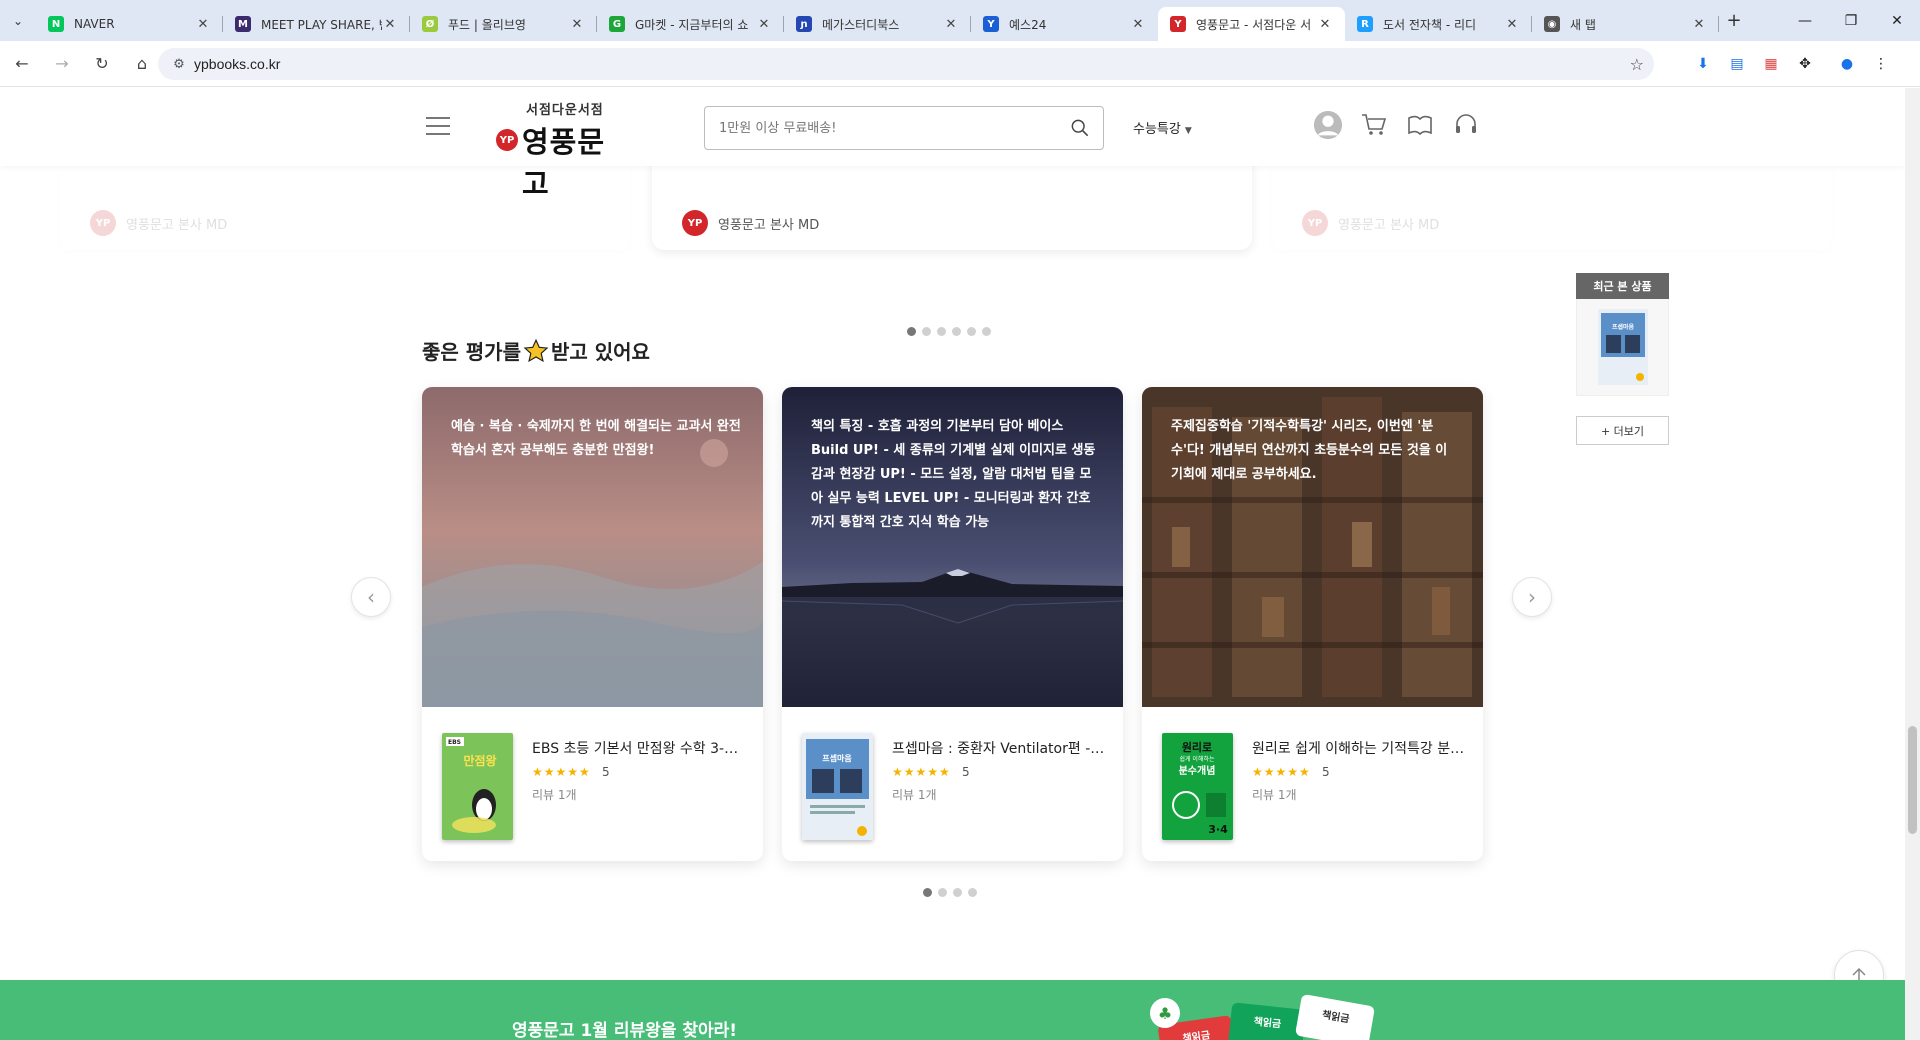  I want to click on book-cover: 프셉마음, so click(837, 786).